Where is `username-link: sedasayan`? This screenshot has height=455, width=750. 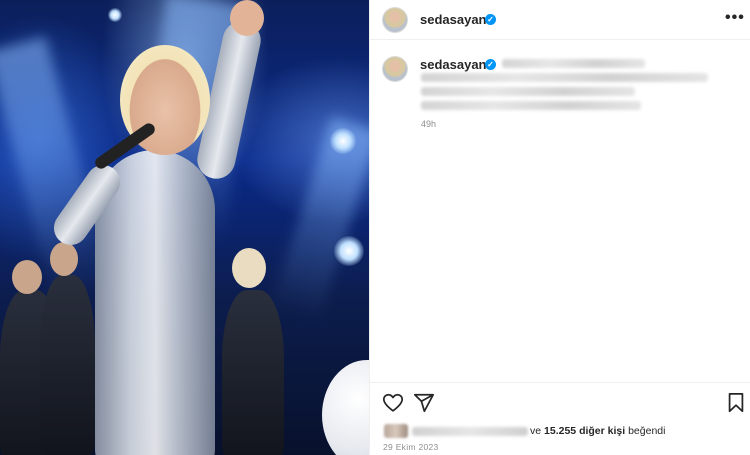
username-link: sedasayan is located at coordinates (453, 19).